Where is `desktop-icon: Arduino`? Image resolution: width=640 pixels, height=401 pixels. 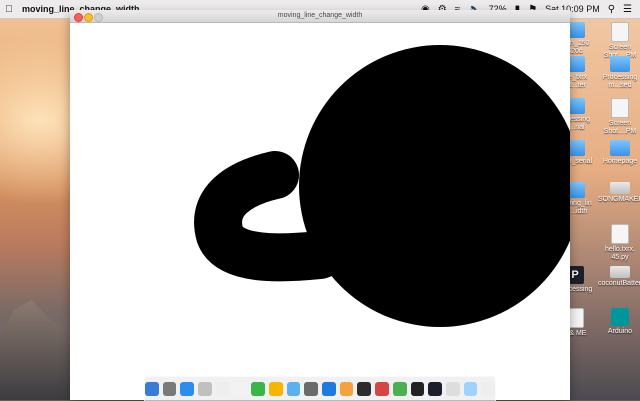 desktop-icon: Arduino is located at coordinates (619, 322).